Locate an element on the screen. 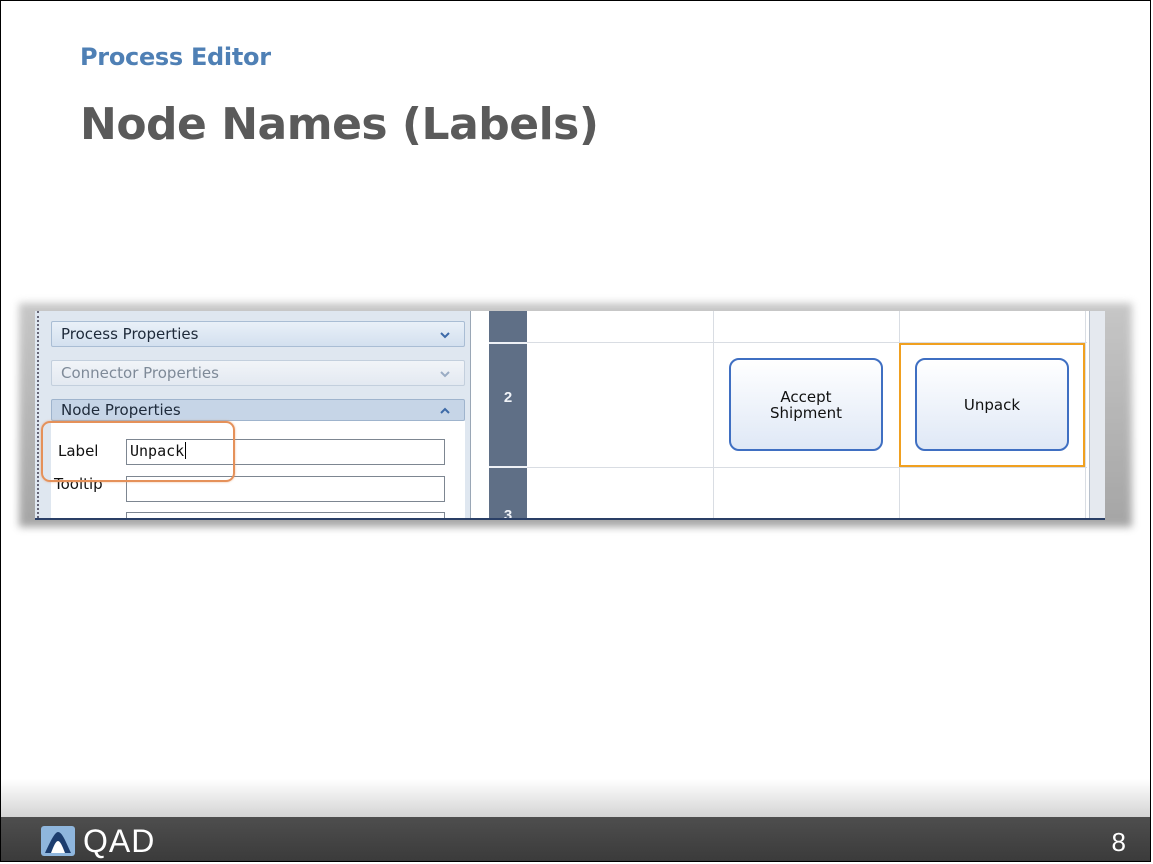 The width and height of the screenshot is (1153, 864). label-highlight-callout is located at coordinates (138, 451).